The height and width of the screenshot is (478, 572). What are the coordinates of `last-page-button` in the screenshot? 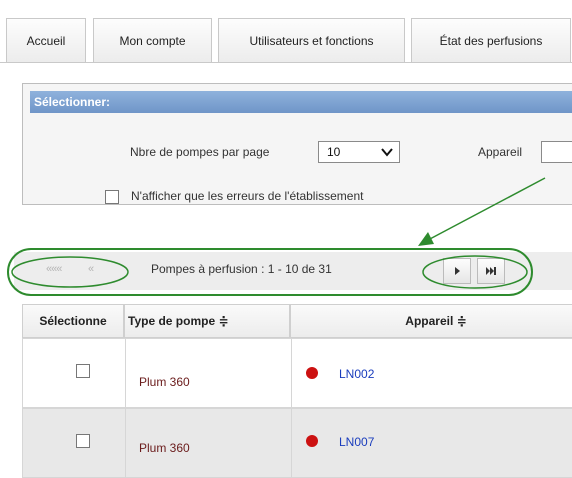 It's located at (491, 271).